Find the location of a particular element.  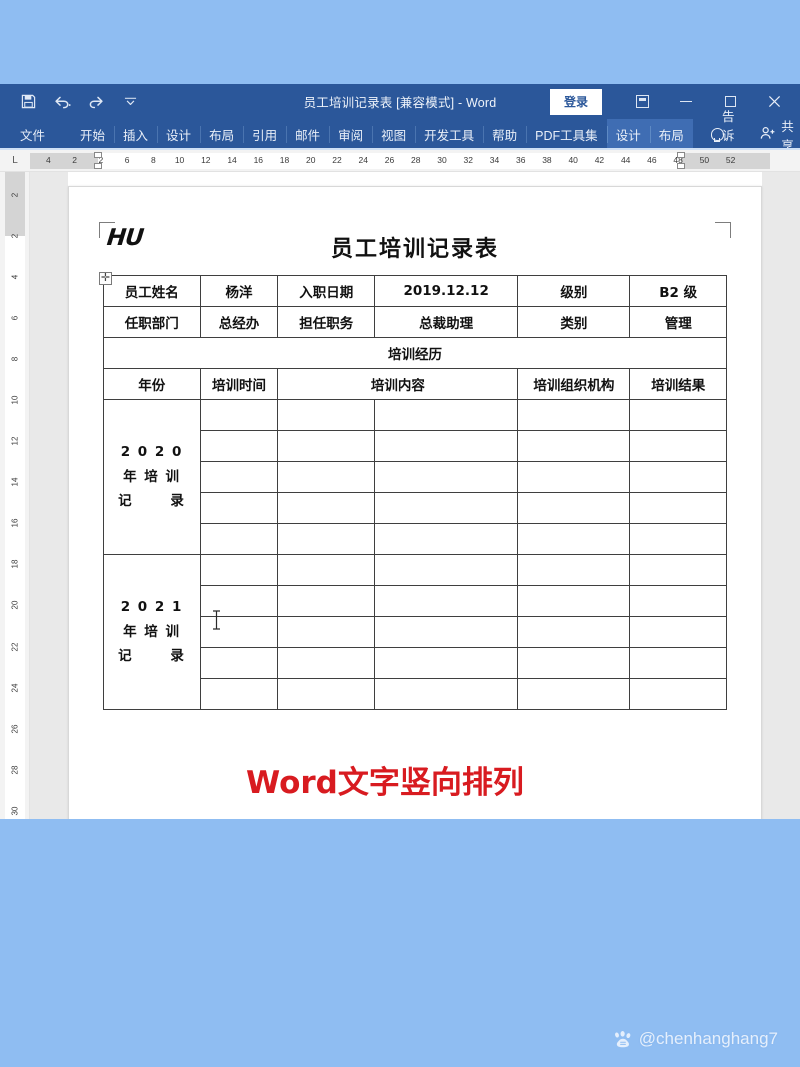

table-cell-value: 总裁助理 is located at coordinates (446, 322).